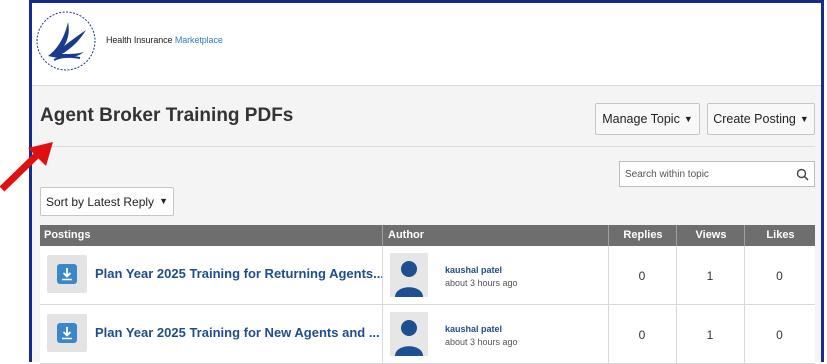  I want to click on column-header-replies: Replies, so click(642, 235).